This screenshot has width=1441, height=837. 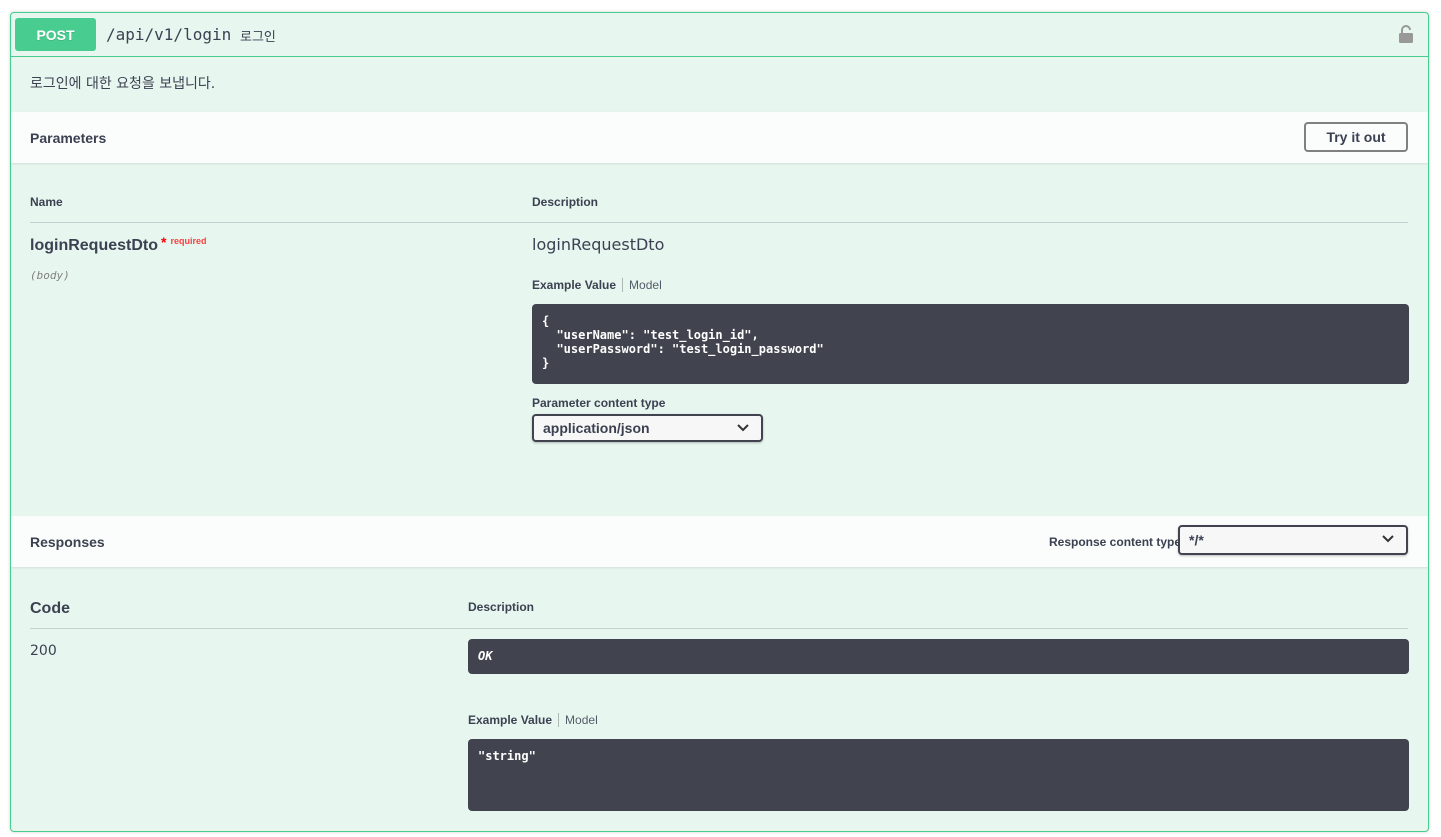 I want to click on param-name: loginRequestDto * required, so click(x=118, y=244).